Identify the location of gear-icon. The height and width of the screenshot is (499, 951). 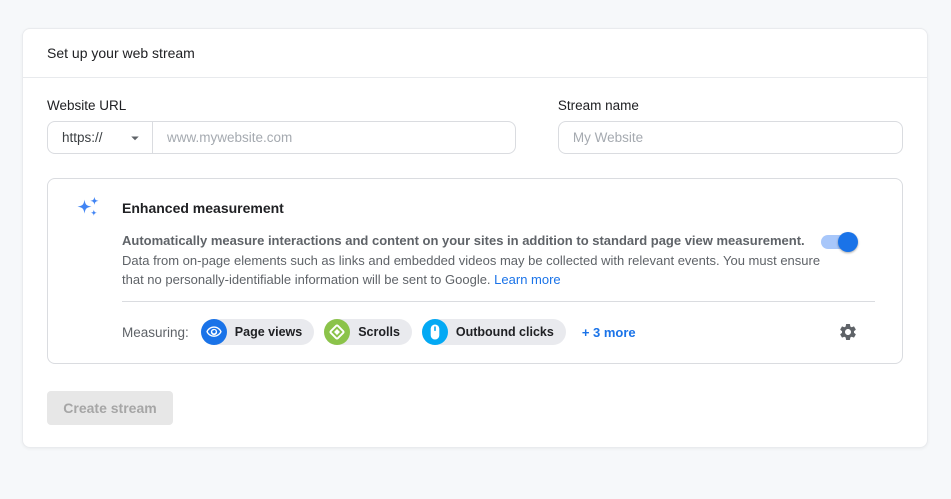
(848, 332).